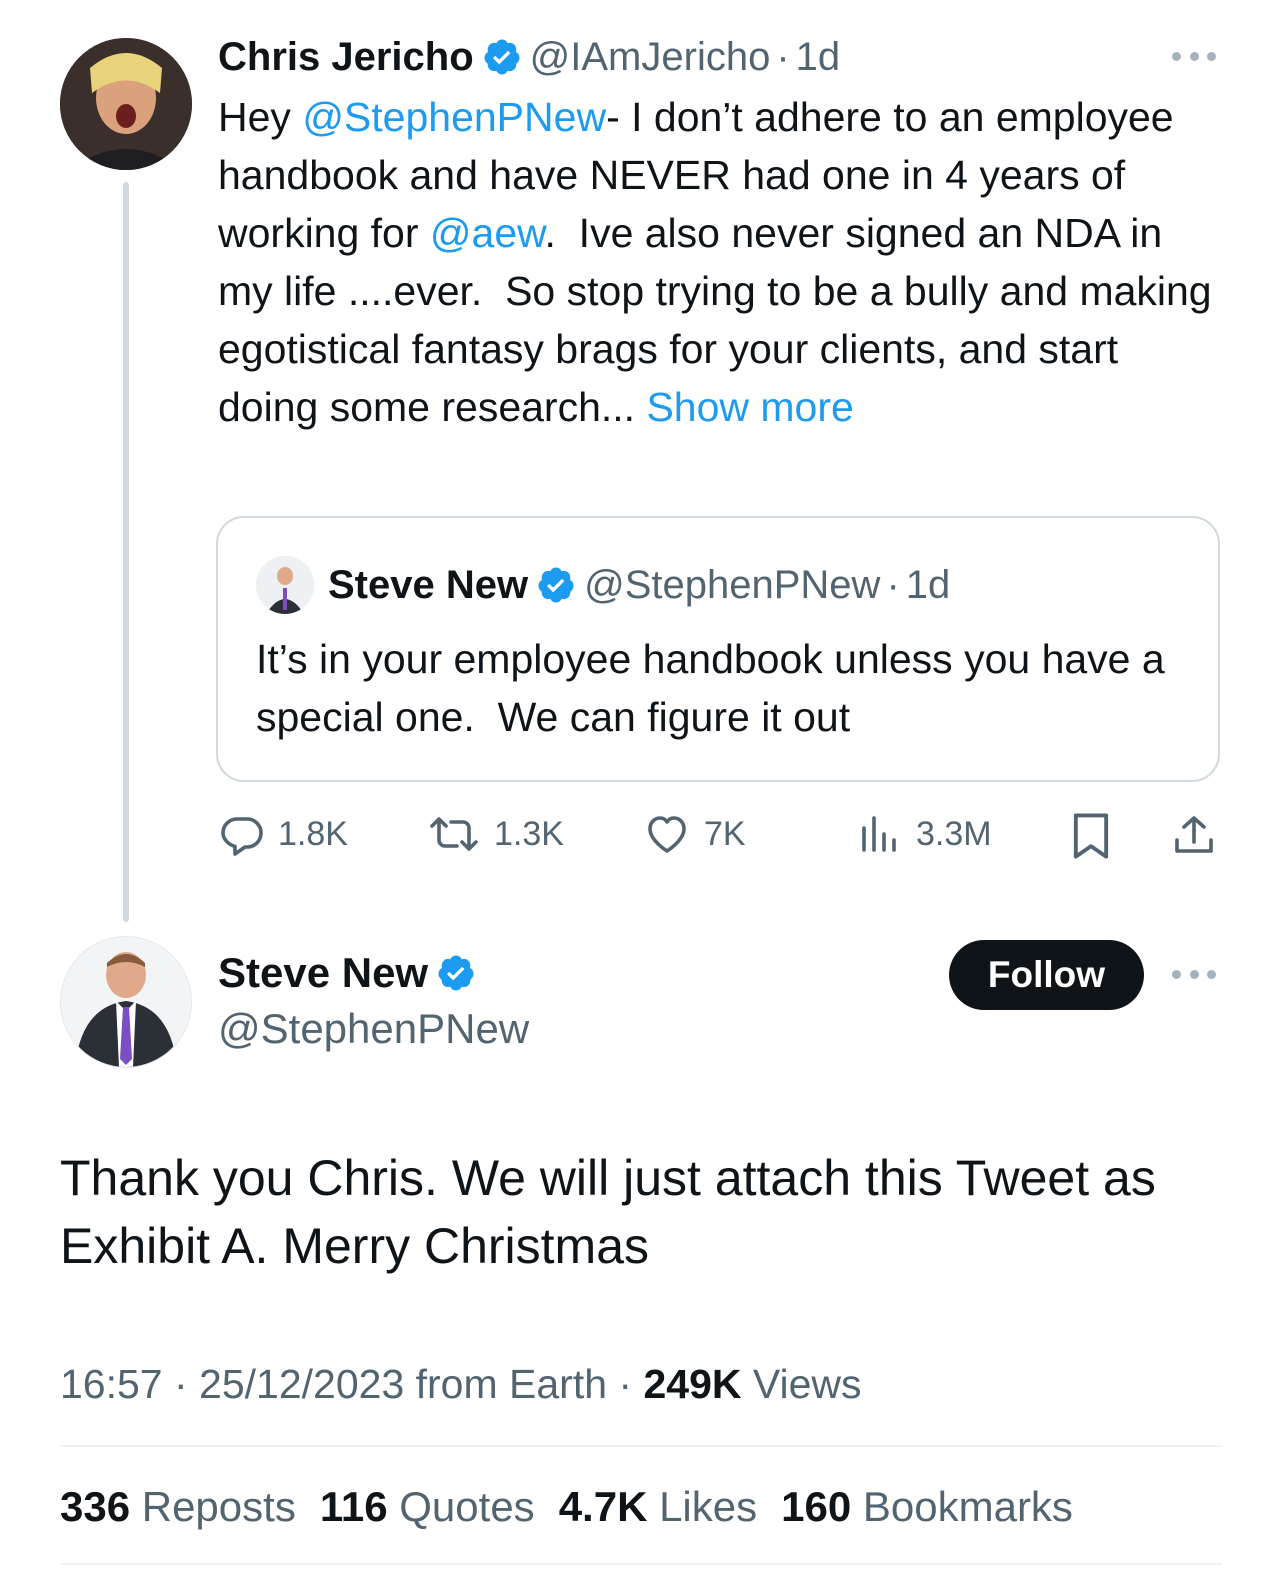  I want to click on text-segment: Hey, so click(260, 117).